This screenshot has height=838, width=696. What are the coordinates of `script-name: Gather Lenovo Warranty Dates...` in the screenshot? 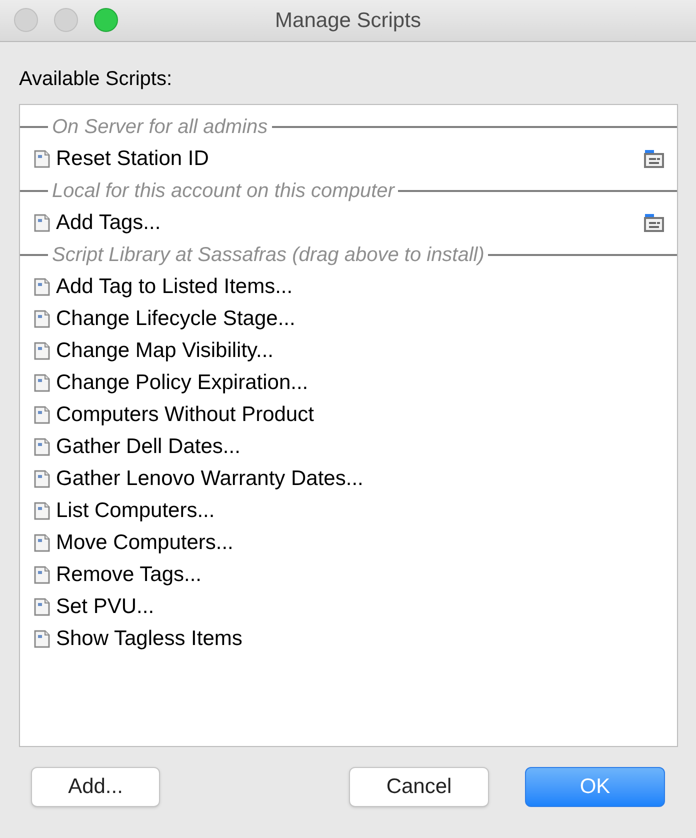 It's located at (360, 479).